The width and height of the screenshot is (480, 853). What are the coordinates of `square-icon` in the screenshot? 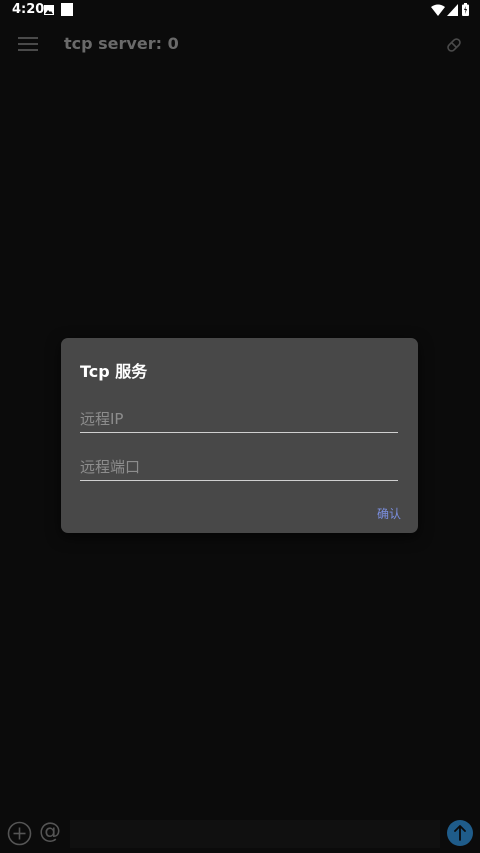 It's located at (67, 9).